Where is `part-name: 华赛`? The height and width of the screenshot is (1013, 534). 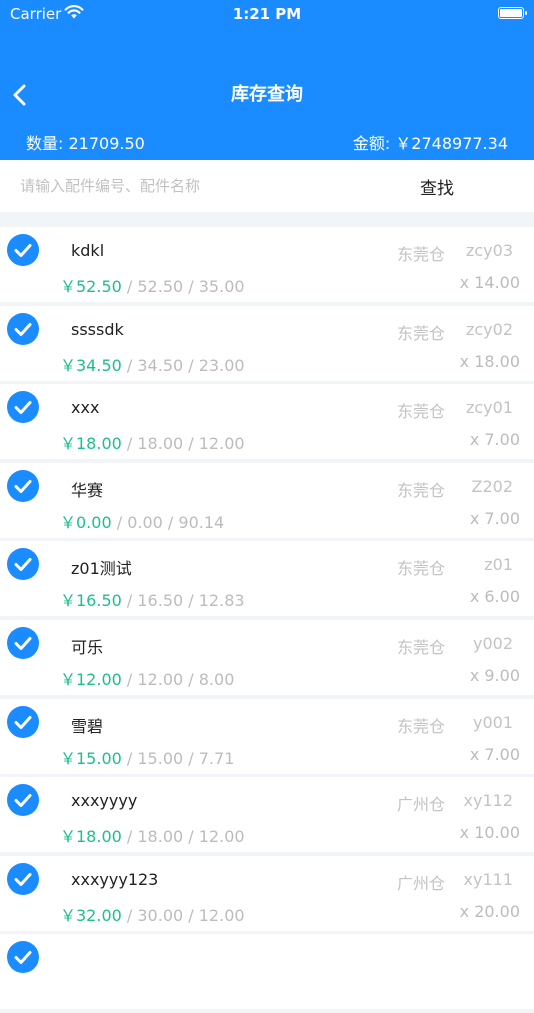 part-name: 华赛 is located at coordinates (87, 490).